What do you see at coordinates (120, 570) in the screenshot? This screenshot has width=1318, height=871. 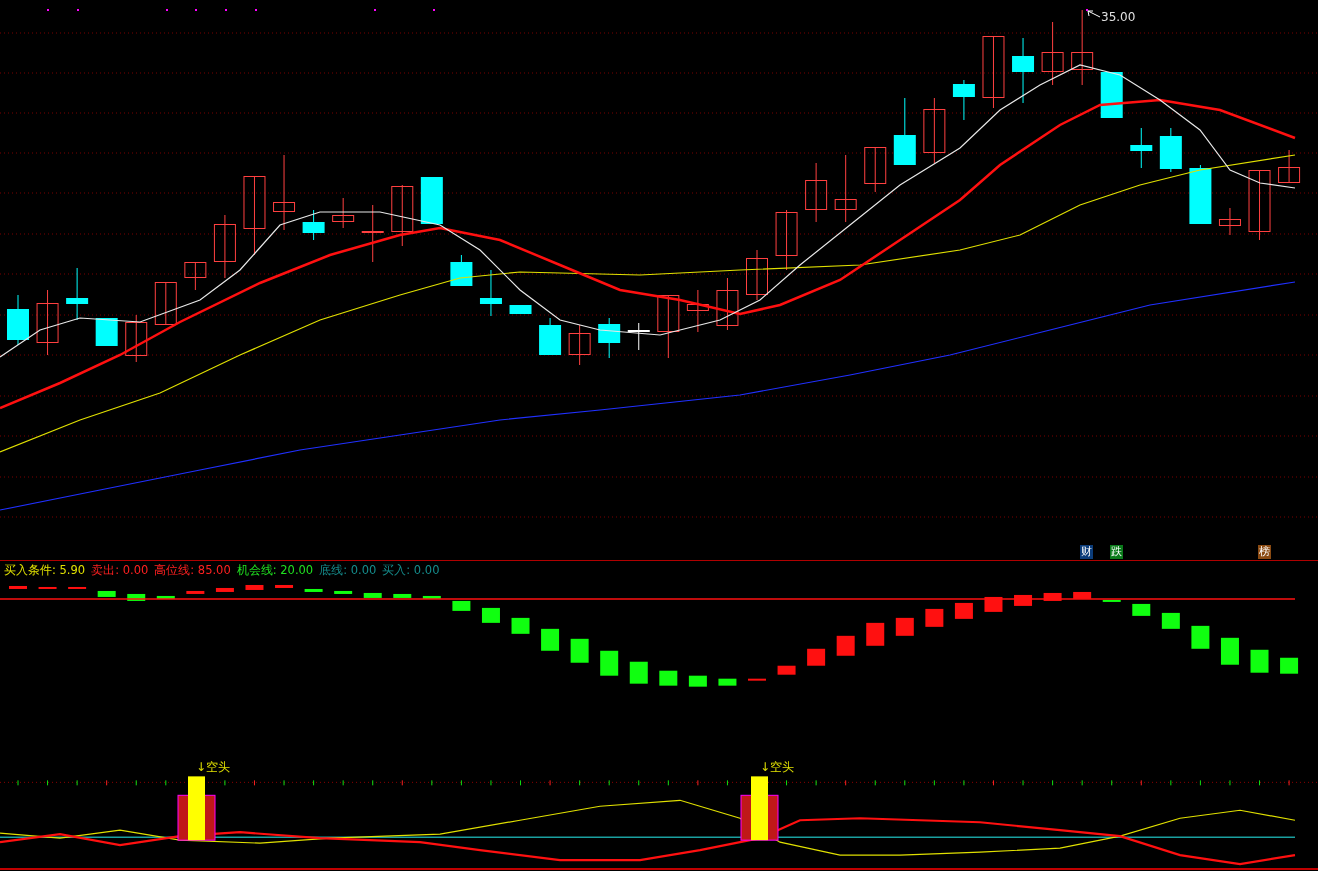 I see `legend-item: 卖出: 0.00` at bounding box center [120, 570].